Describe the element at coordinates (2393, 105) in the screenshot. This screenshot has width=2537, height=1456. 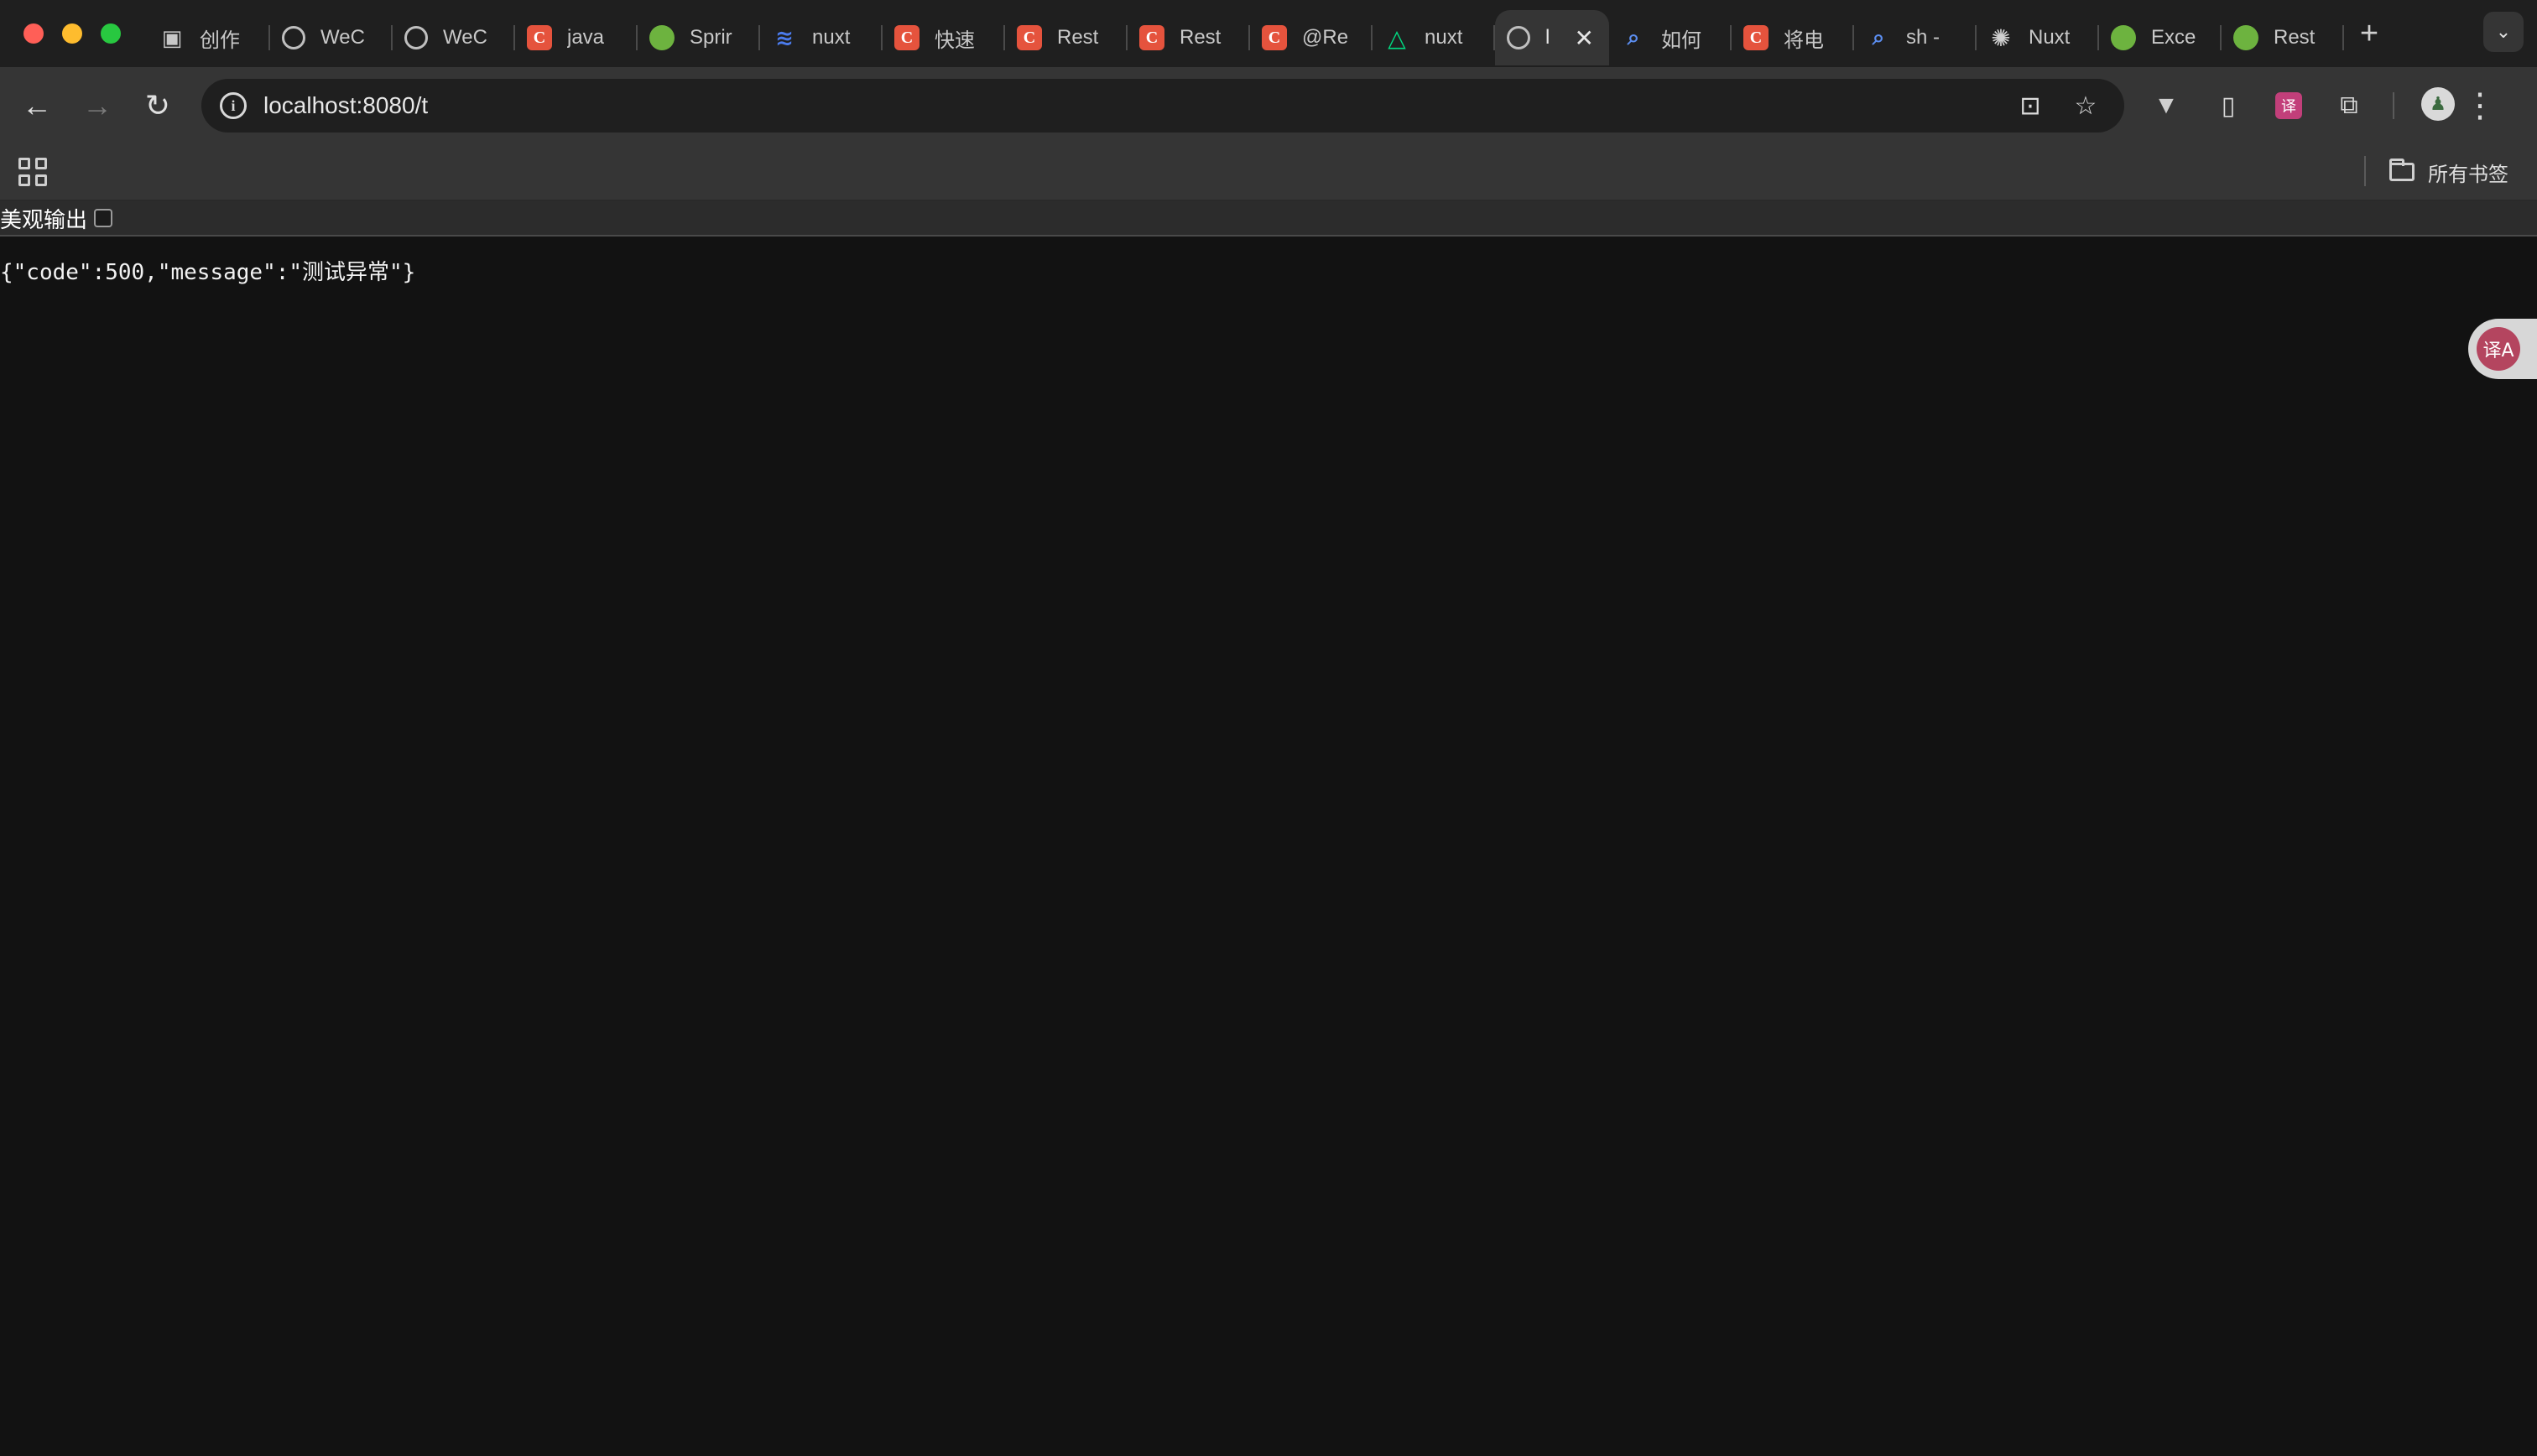
I see `toolbar-separator` at that location.